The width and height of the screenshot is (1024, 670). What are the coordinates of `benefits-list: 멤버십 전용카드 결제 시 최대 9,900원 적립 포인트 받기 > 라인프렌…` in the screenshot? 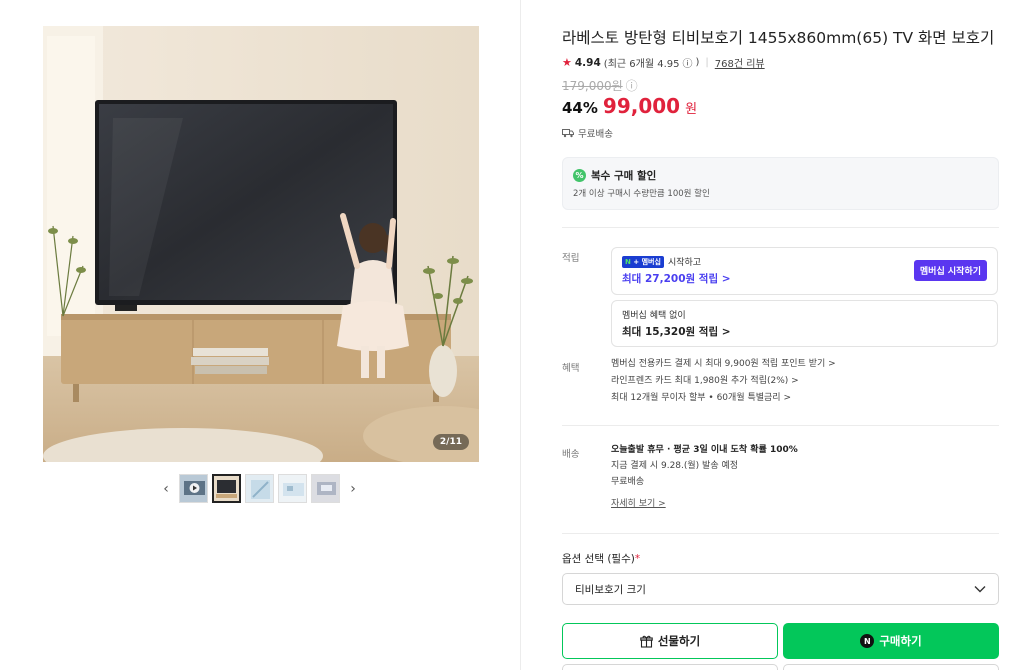 It's located at (723, 381).